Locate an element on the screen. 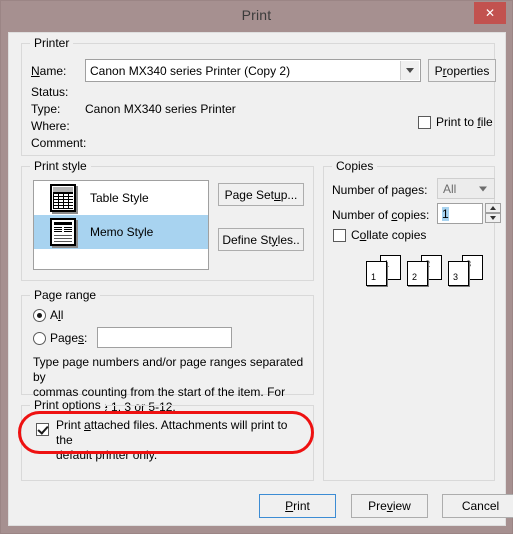 Image resolution: width=513 pixels, height=534 pixels. preview-button-label: Preview is located at coordinates (389, 506).